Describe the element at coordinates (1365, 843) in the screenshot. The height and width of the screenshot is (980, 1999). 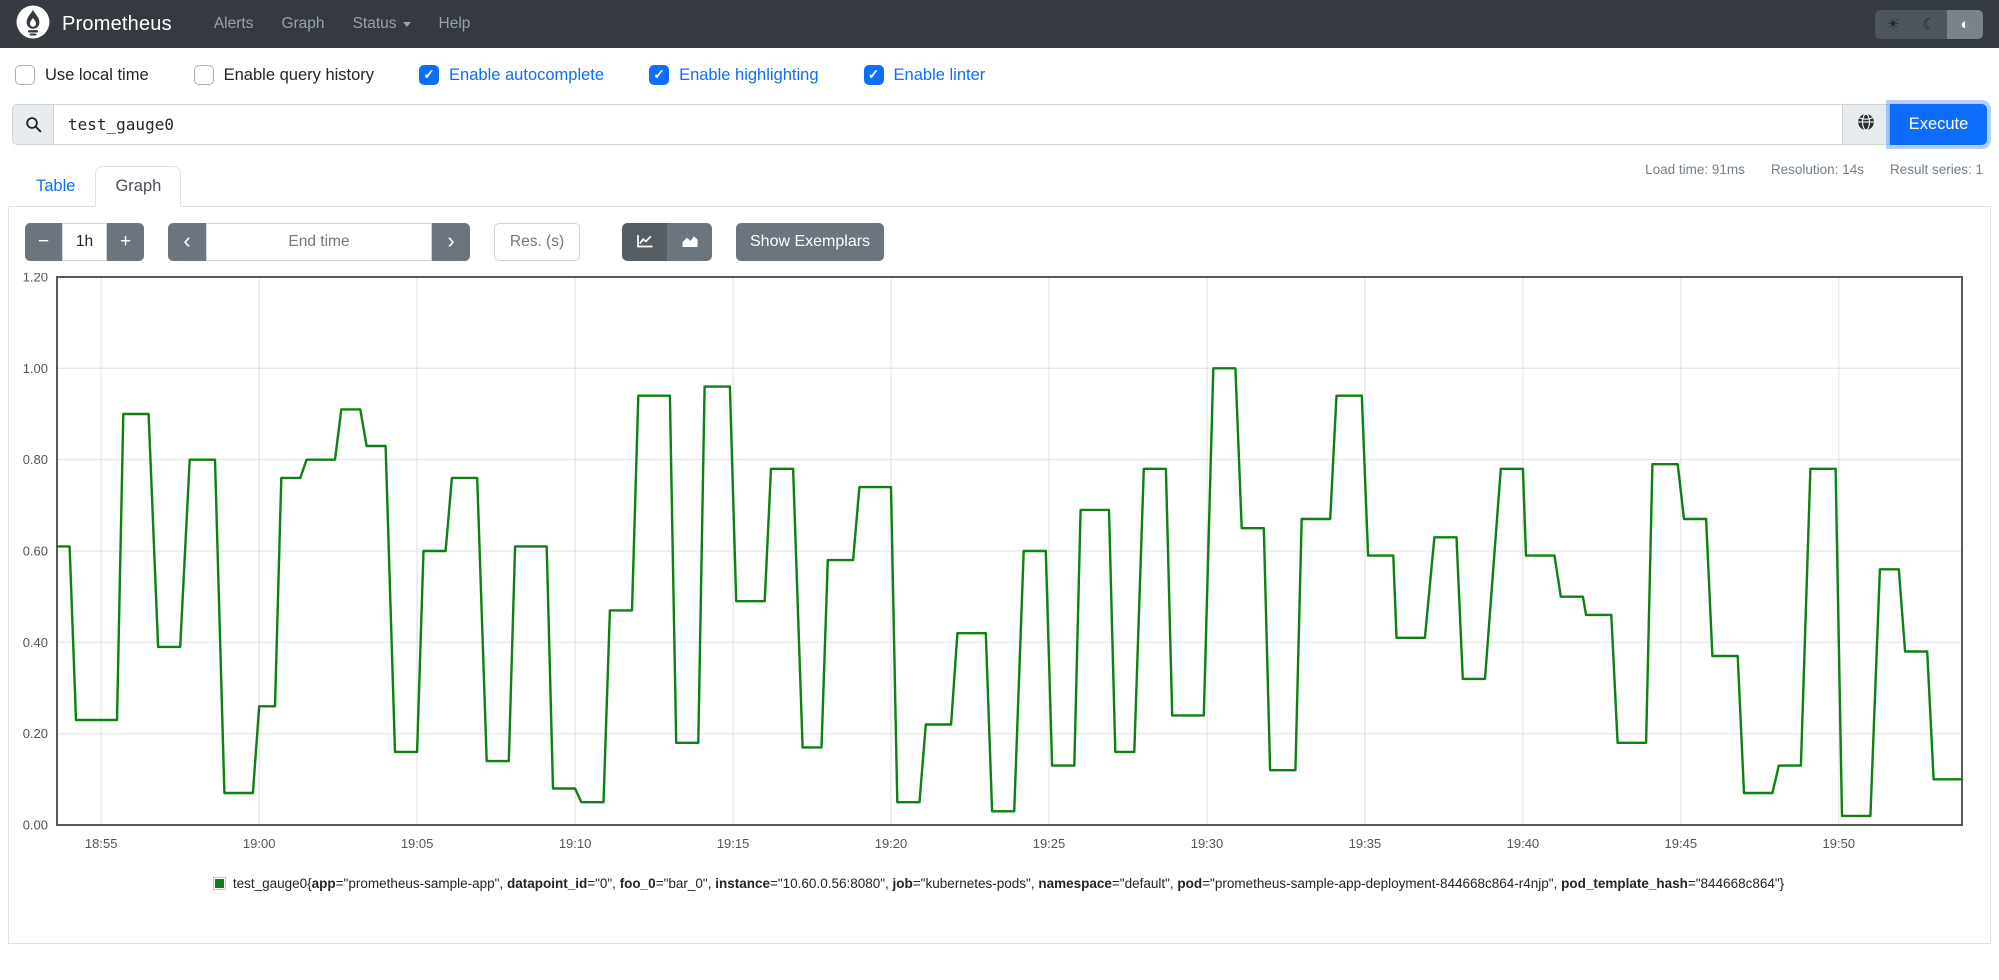
I see `svg-text: 19:35` at that location.